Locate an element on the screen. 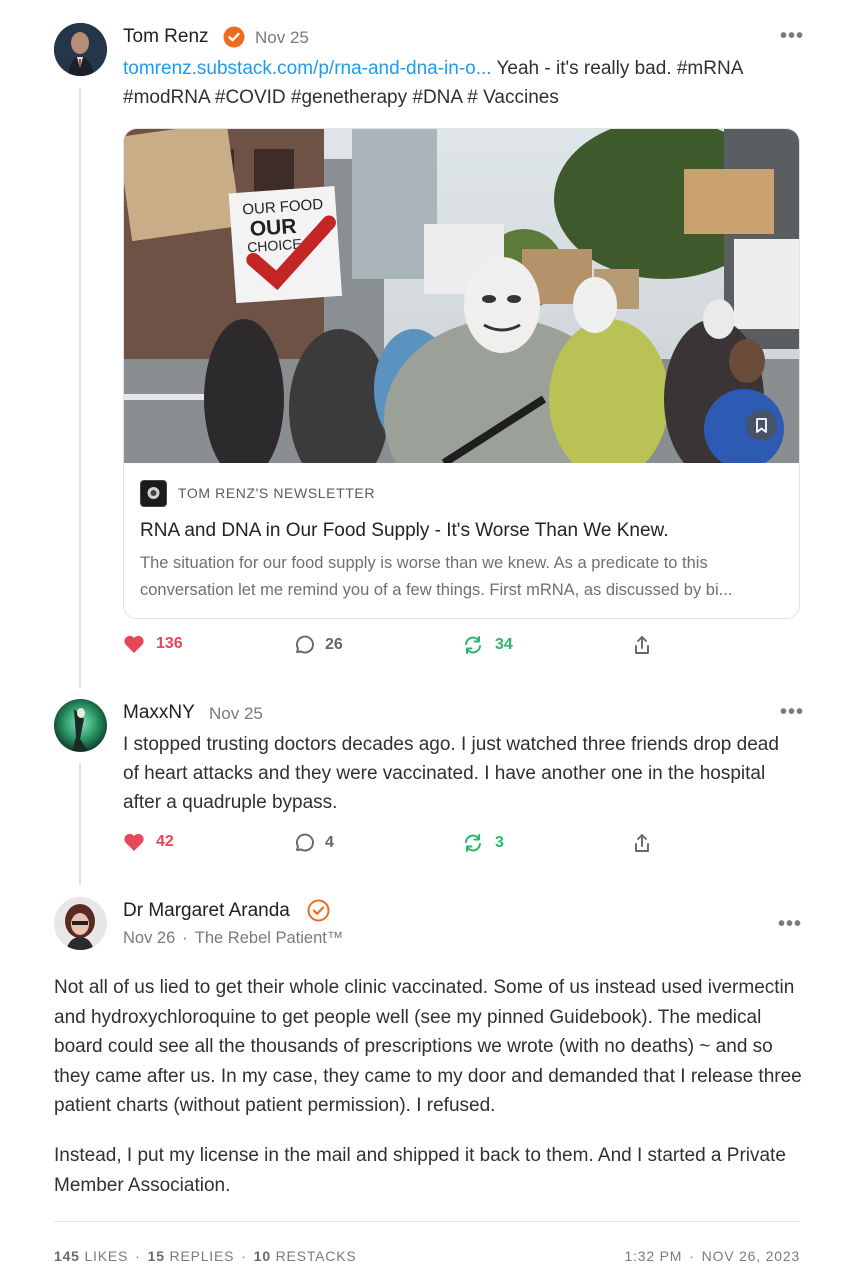 The width and height of the screenshot is (866, 1288). post-text-rest: Yeah - it's really bad. #mRNA is located at coordinates (617, 68).